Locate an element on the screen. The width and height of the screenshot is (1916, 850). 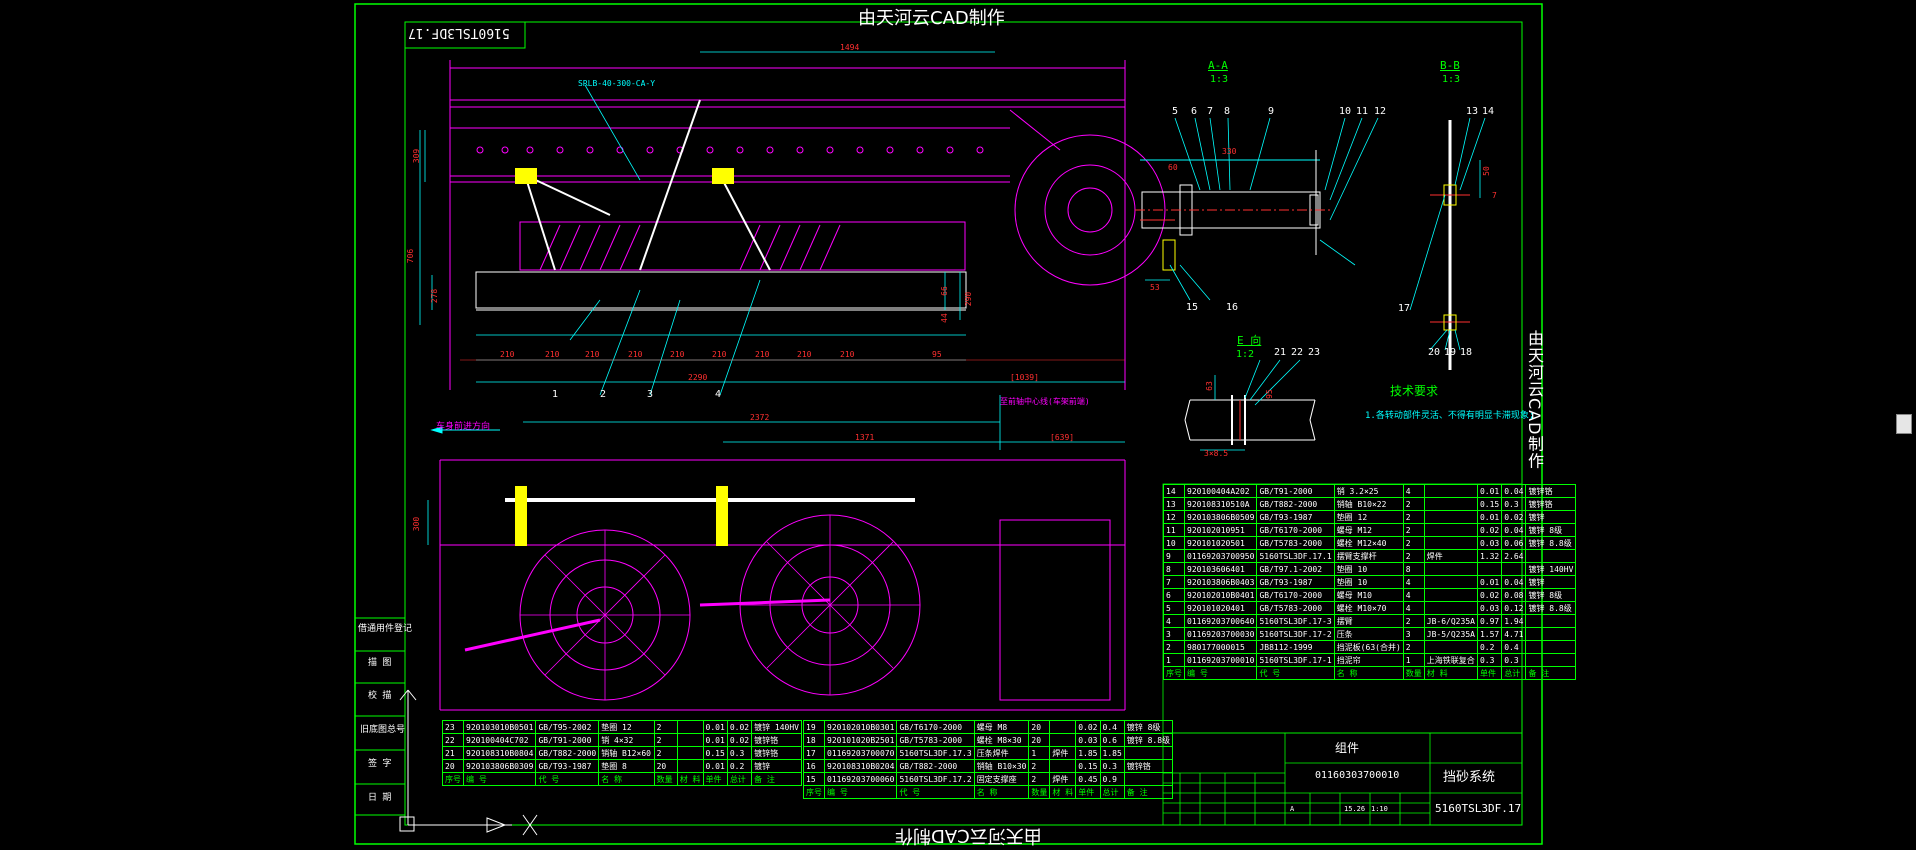
scrollbar-thumb is located at coordinates (1904, 424).